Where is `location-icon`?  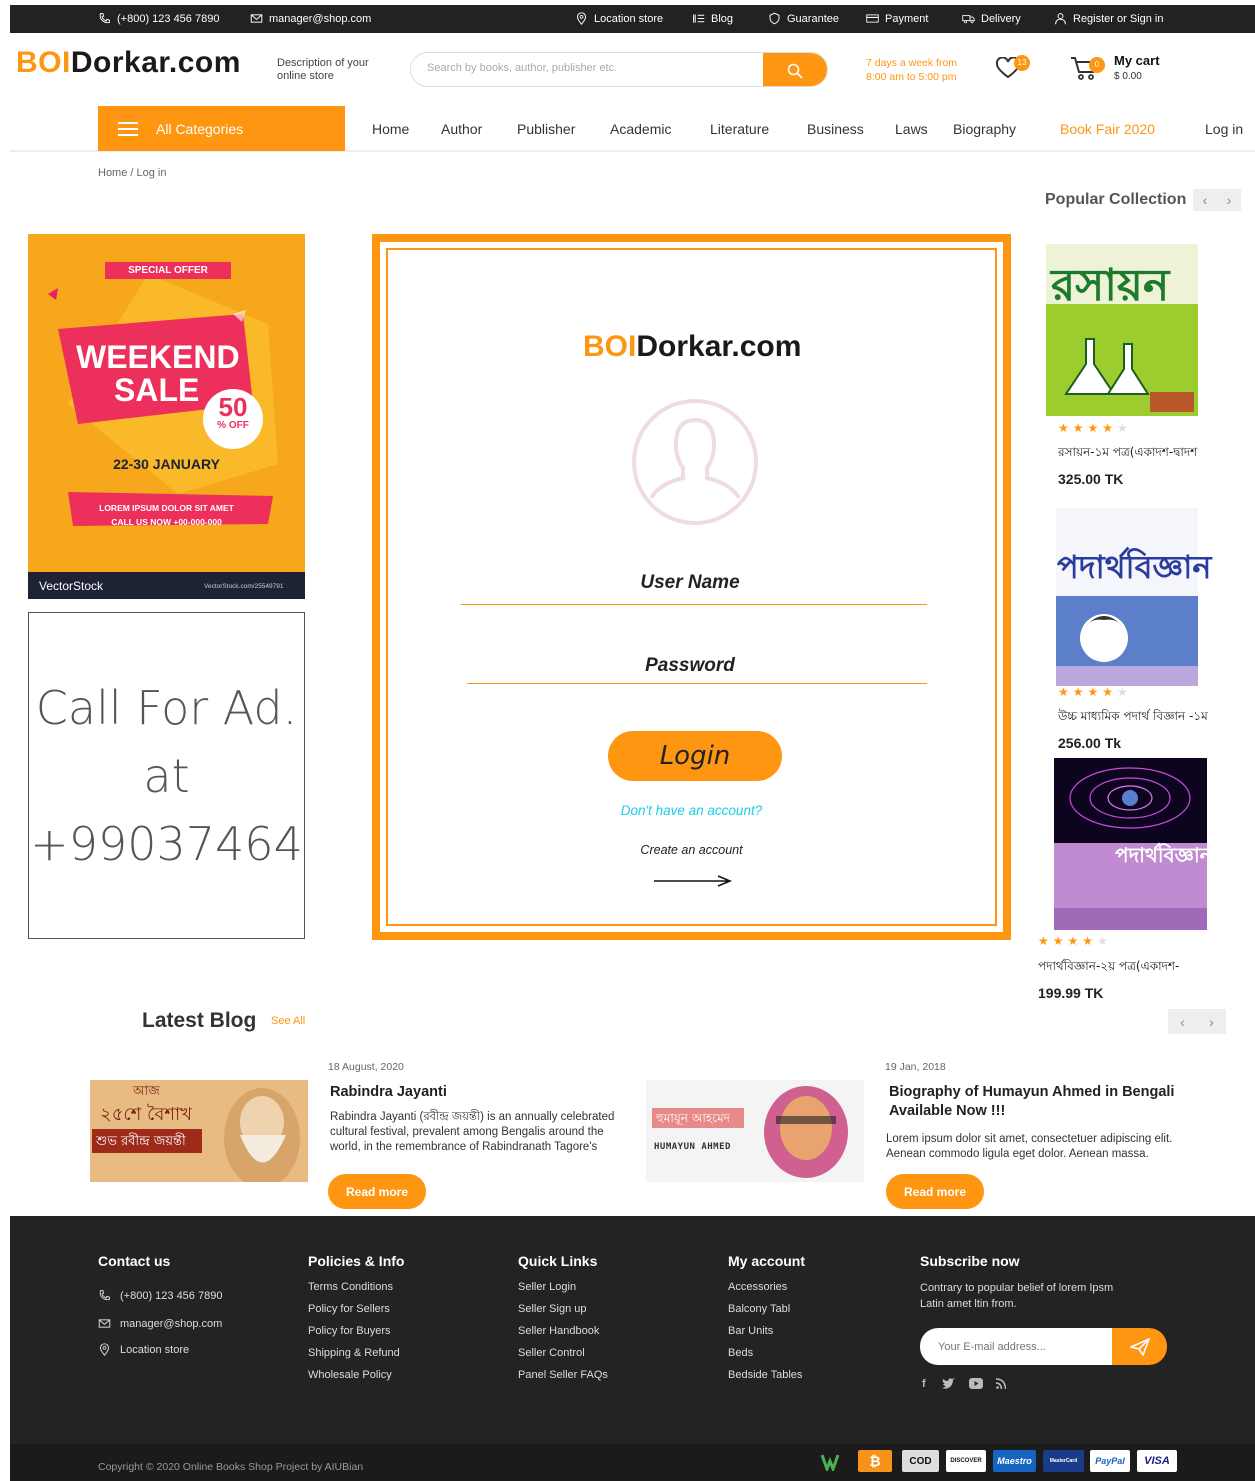 location-icon is located at coordinates (581, 18).